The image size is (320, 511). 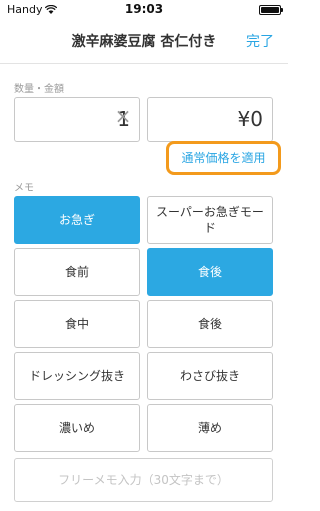 What do you see at coordinates (77, 324) in the screenshot?
I see `memo-option-during-meal: 食中` at bounding box center [77, 324].